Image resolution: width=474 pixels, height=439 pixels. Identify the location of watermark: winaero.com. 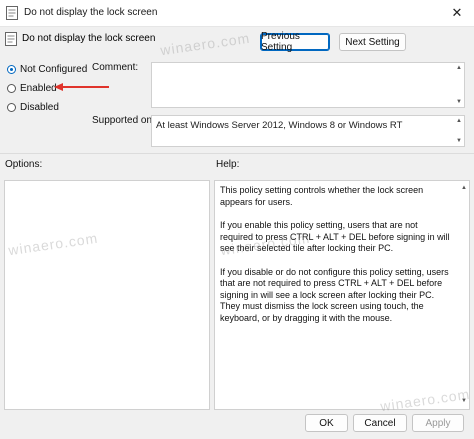
(205, 44).